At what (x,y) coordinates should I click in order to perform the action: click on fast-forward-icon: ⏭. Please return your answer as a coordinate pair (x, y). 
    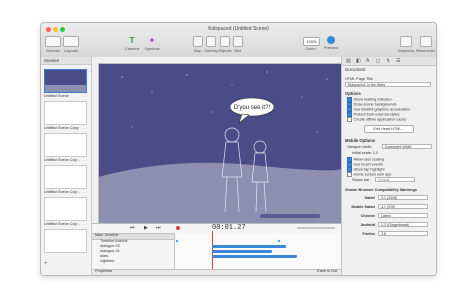
    Looking at the image, I should click on (158, 228).